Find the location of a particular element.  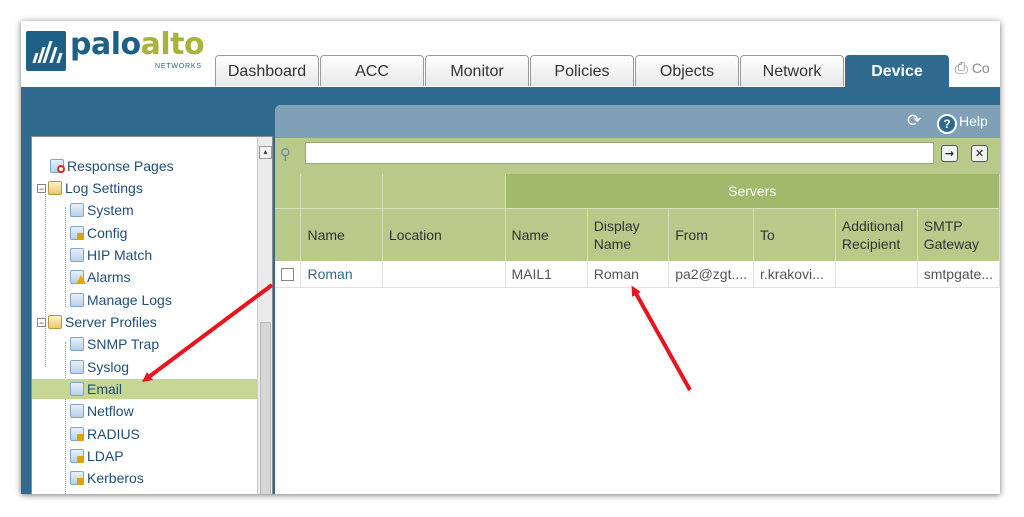

manage-logs-icon is located at coordinates (77, 300).